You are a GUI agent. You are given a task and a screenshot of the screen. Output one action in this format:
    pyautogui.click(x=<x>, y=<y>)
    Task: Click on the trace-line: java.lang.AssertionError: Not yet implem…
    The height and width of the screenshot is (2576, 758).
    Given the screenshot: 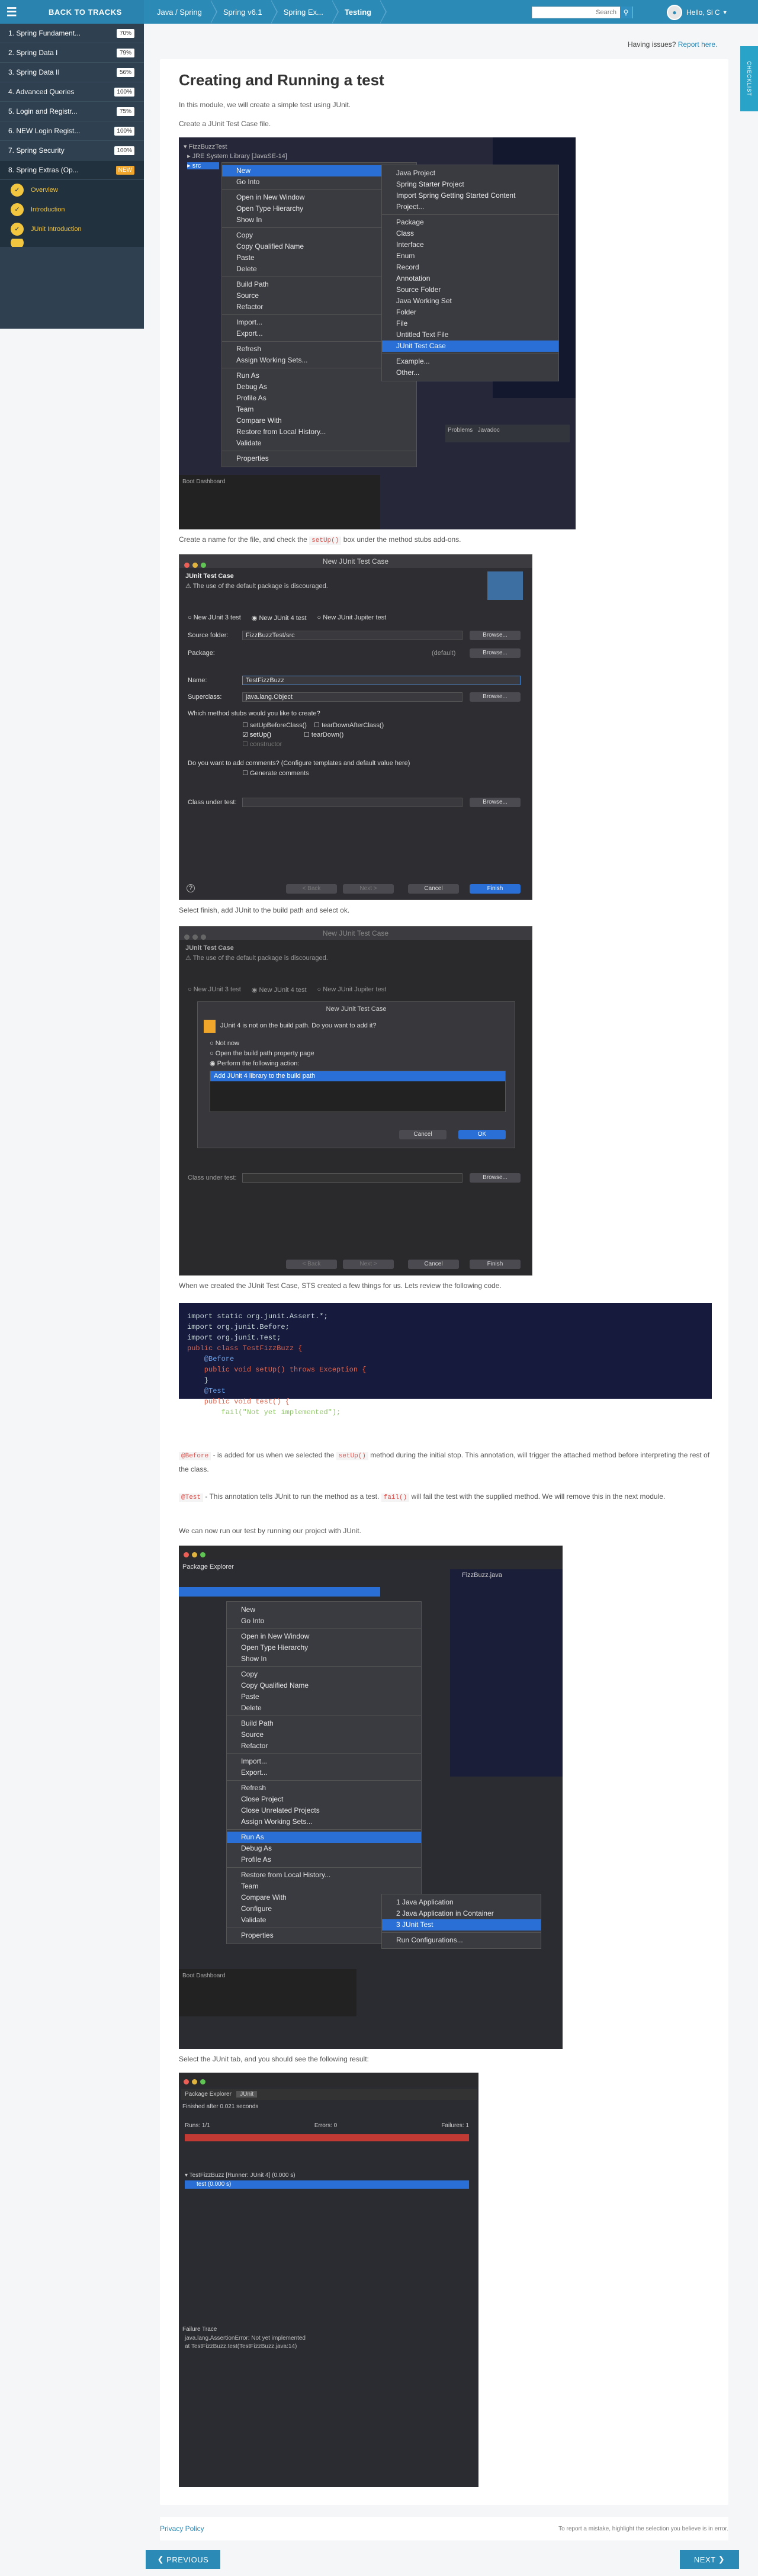 What is the action you would take?
    pyautogui.click(x=245, y=2338)
    